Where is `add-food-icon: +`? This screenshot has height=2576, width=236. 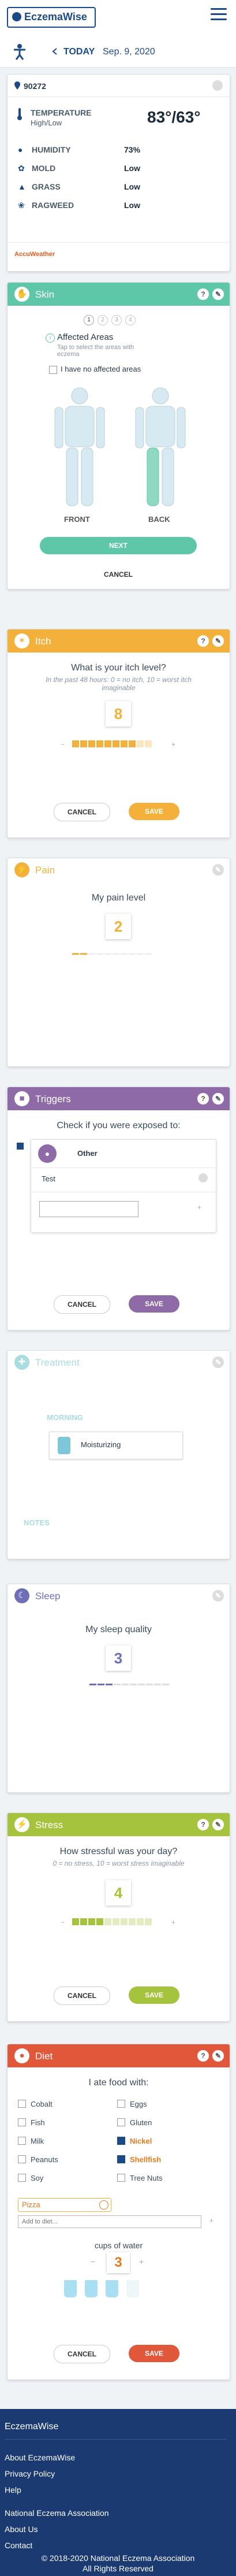 add-food-icon: + is located at coordinates (211, 2221).